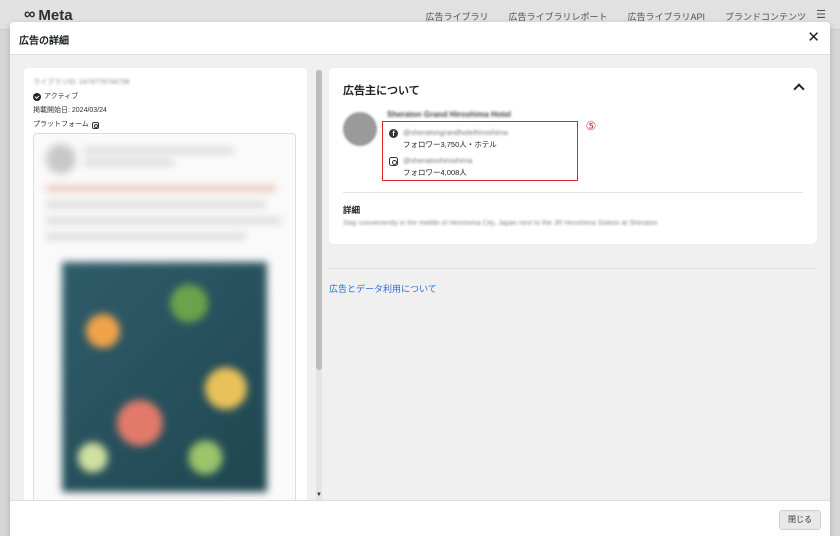 The width and height of the screenshot is (840, 536). Describe the element at coordinates (449, 114) in the screenshot. I see `advertiser-name: Sheraton Grand Hiroshima Hotel` at that location.